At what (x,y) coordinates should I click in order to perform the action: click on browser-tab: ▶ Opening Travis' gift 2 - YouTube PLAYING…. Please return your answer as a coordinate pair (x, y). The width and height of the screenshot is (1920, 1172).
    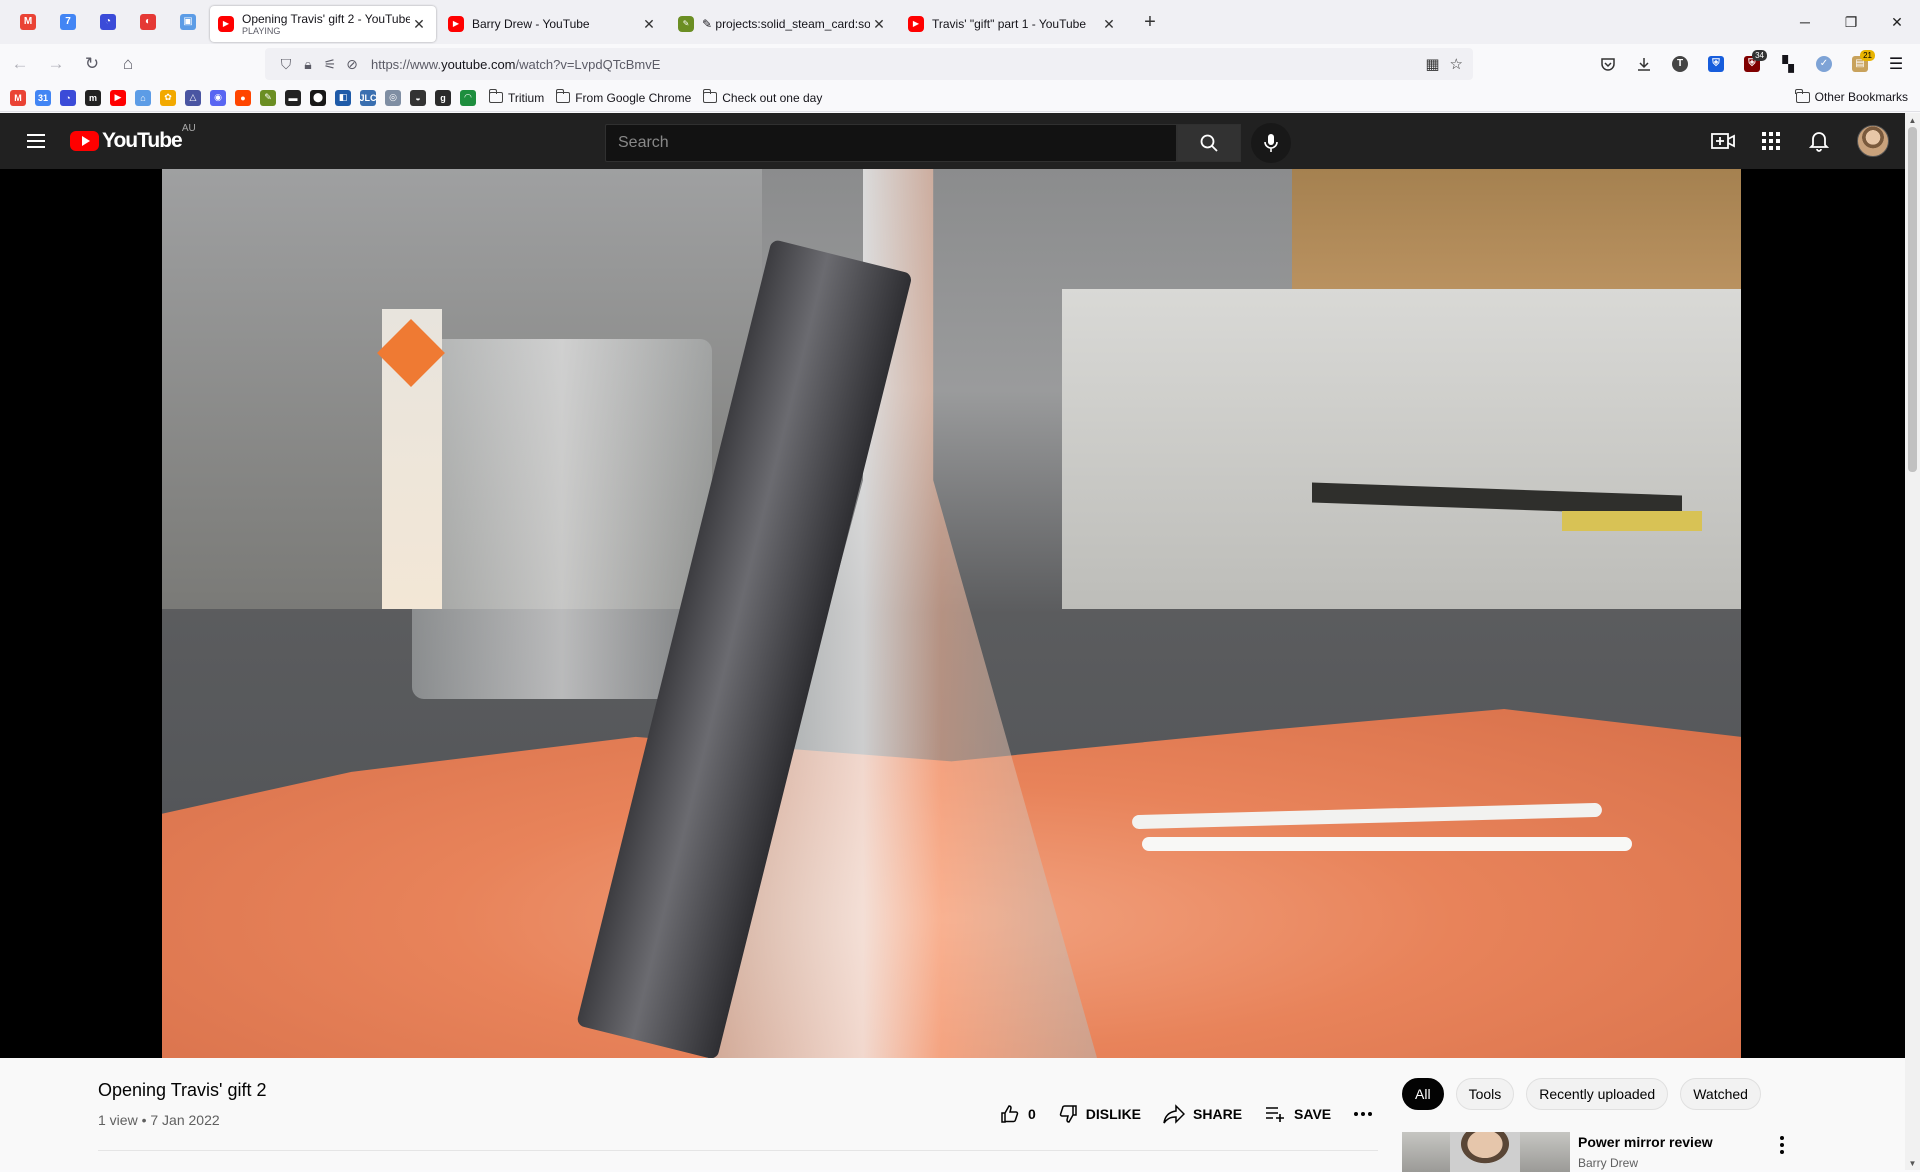
    Looking at the image, I should click on (323, 24).